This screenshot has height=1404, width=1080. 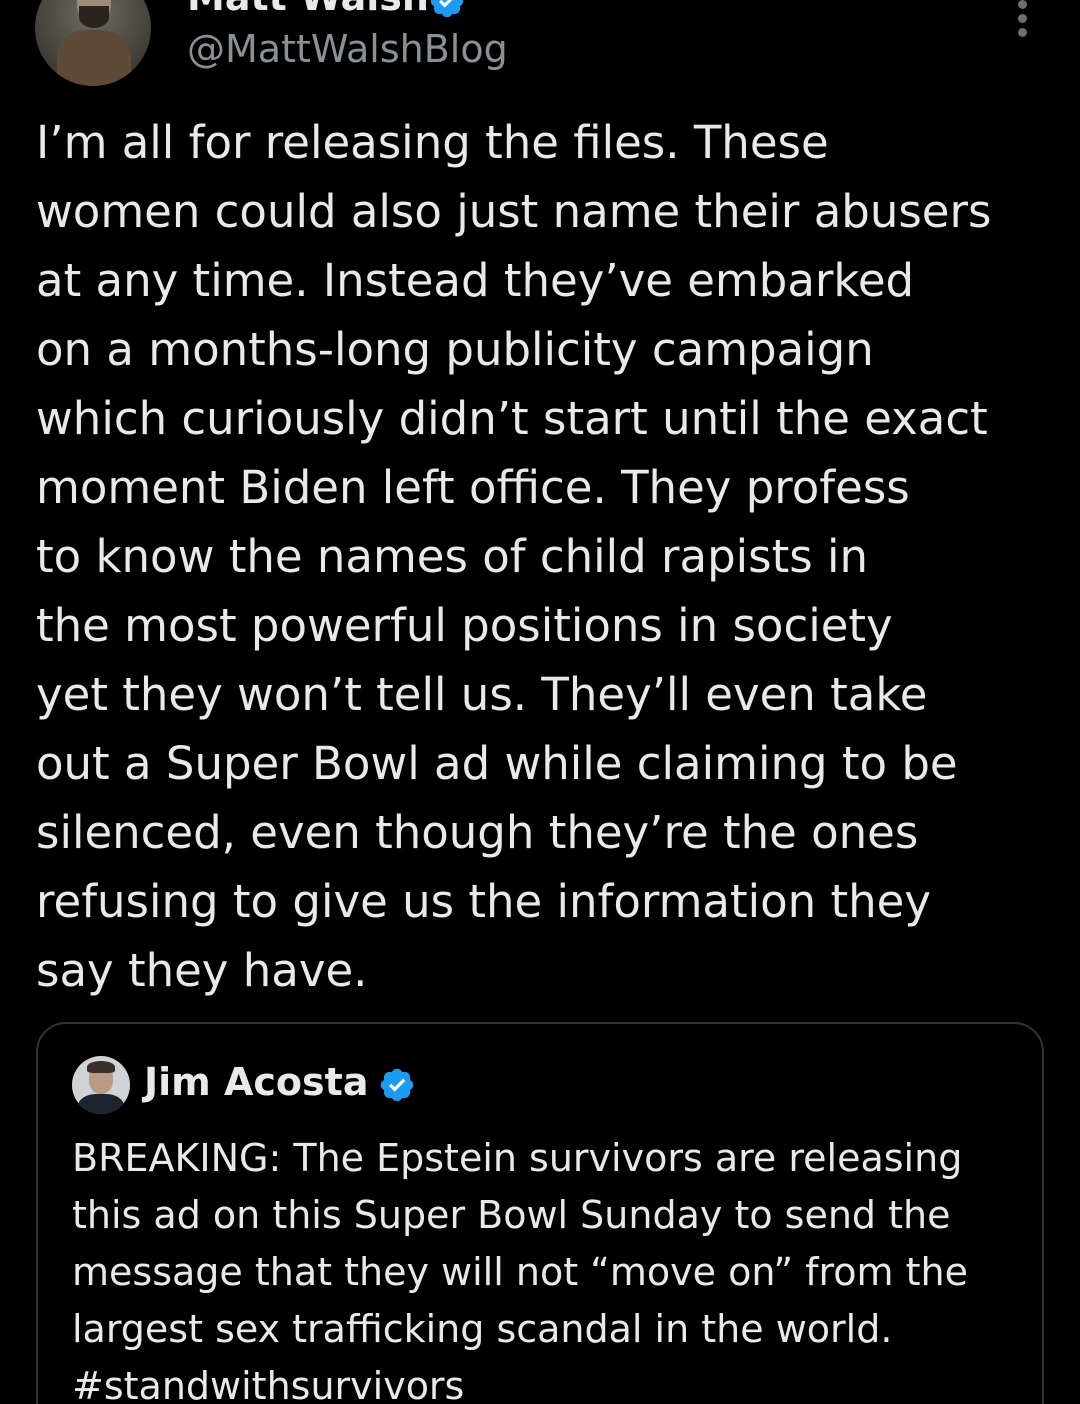 I want to click on tweet-text-line: say they have., so click(x=202, y=970).